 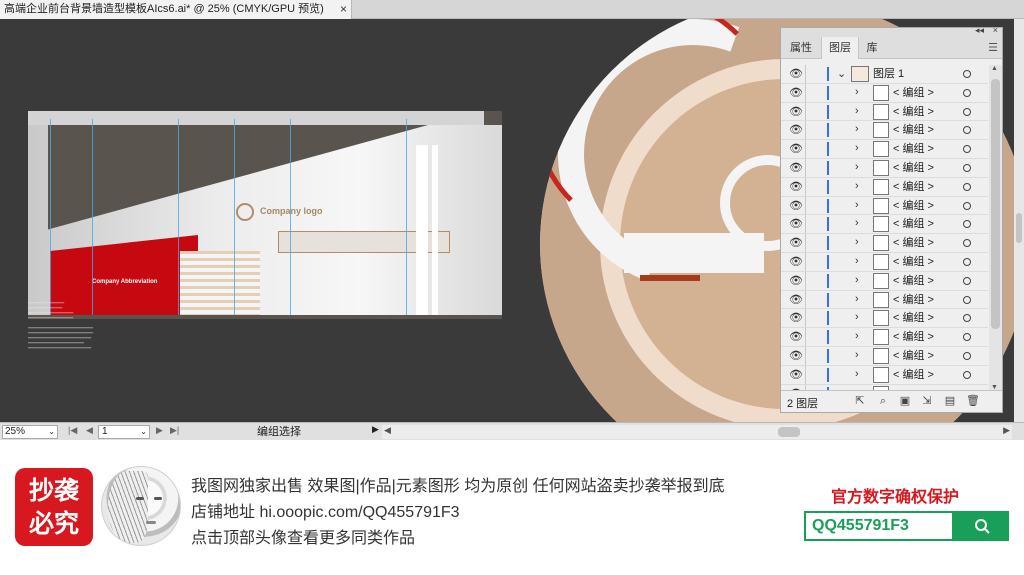 What do you see at coordinates (141, 506) in the screenshot?
I see `avatar` at bounding box center [141, 506].